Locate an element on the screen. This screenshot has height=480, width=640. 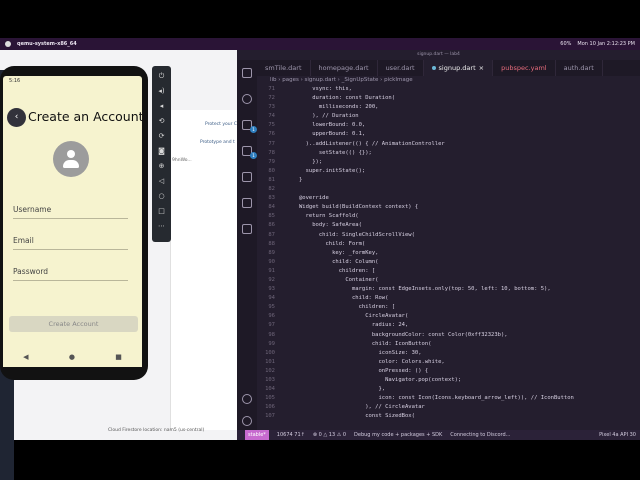
code-line: 97 radius: 24, is located at coordinates (448, 325).